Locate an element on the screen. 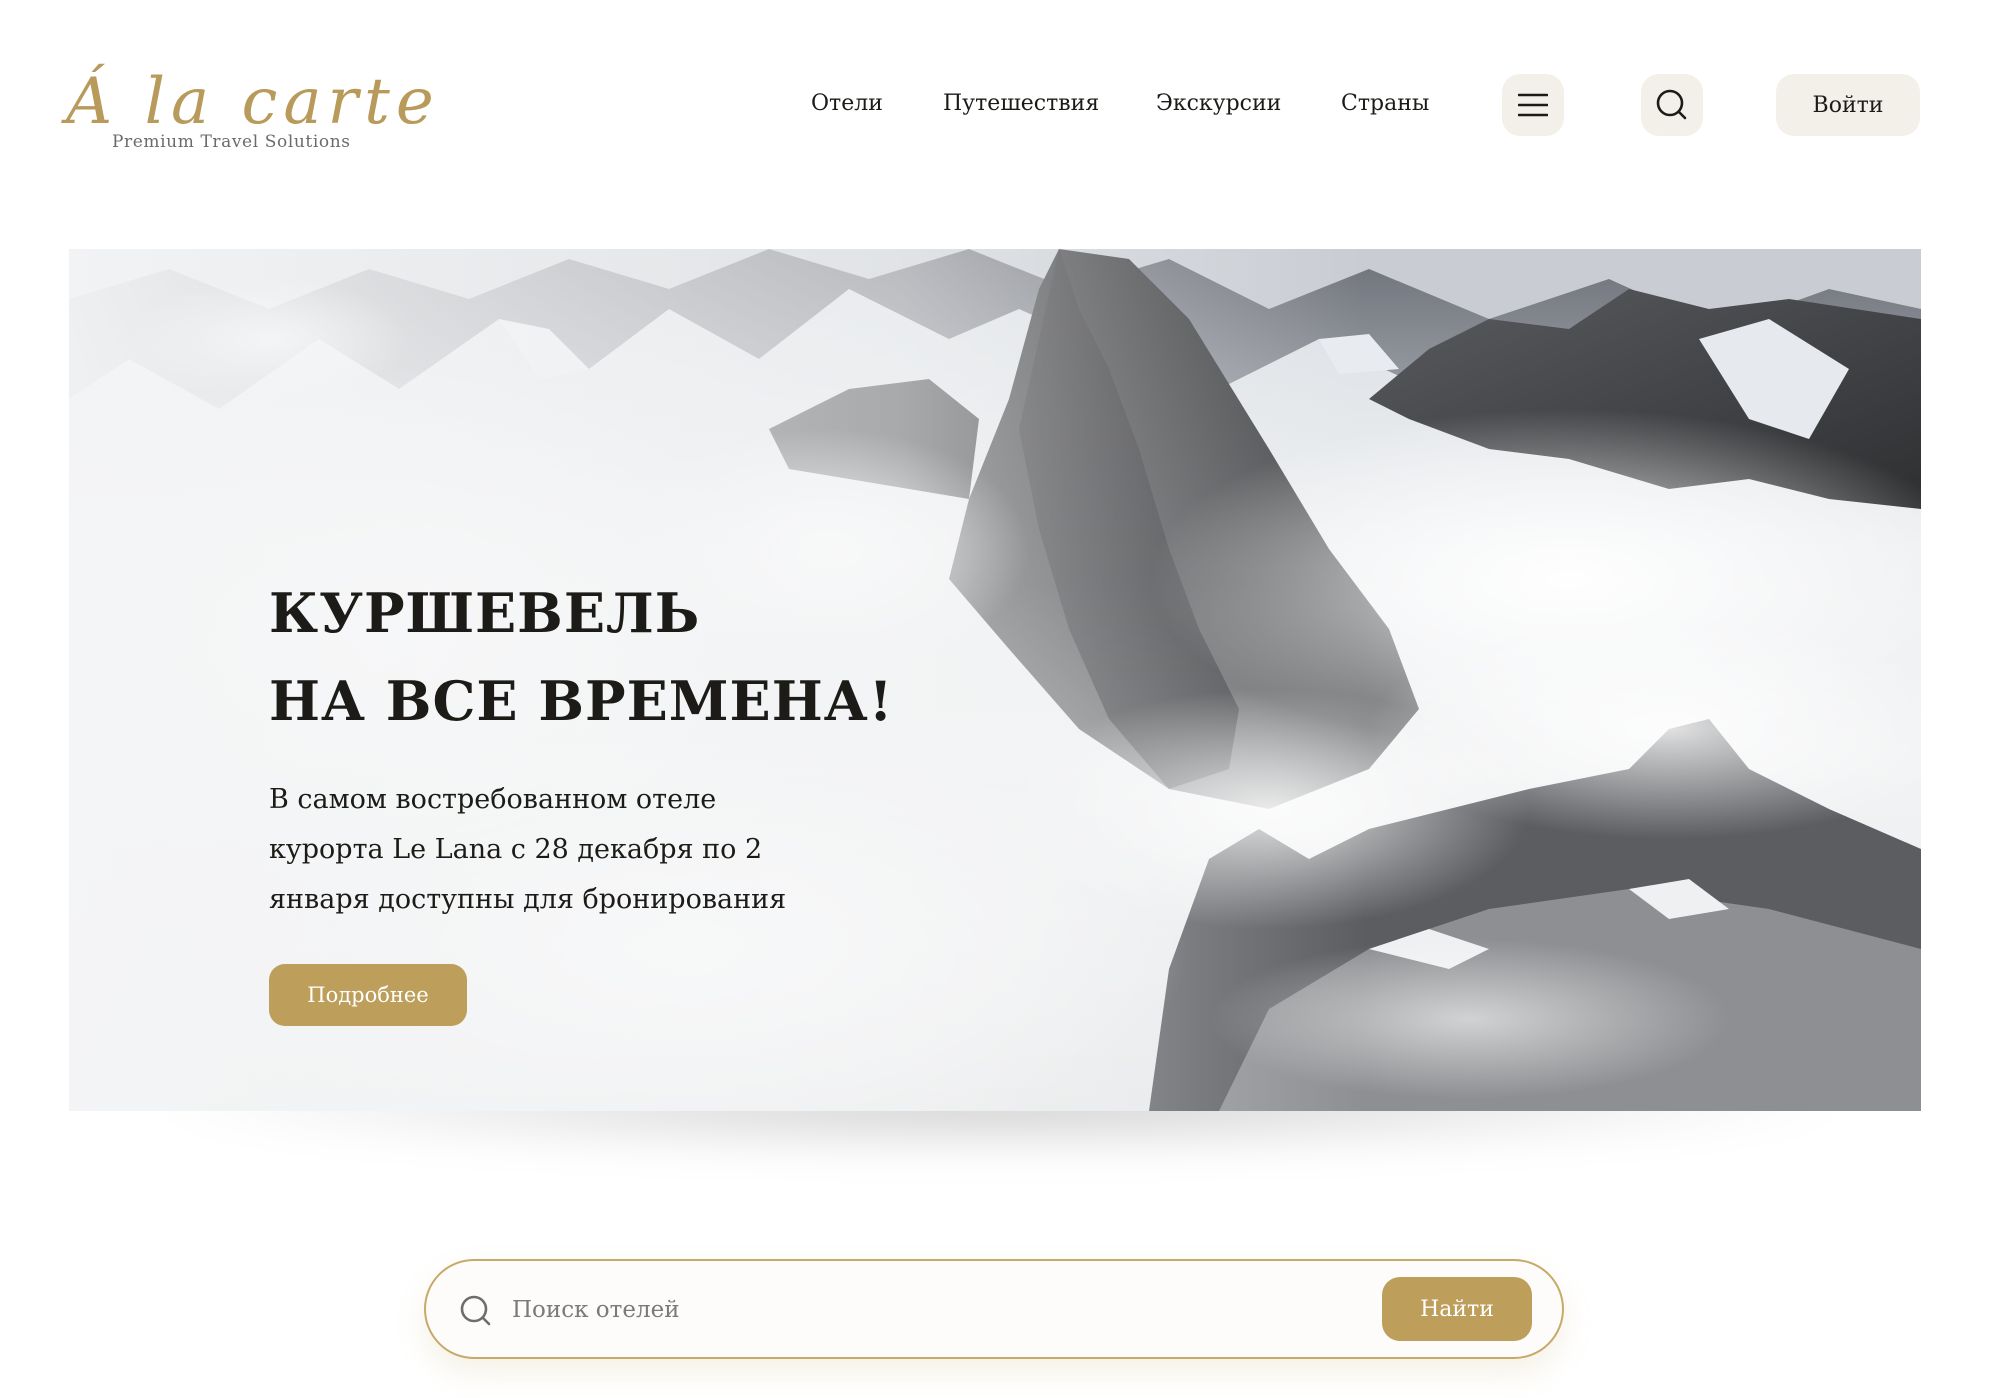 This screenshot has width=2014, height=1398. header-search-button is located at coordinates (1672, 105).